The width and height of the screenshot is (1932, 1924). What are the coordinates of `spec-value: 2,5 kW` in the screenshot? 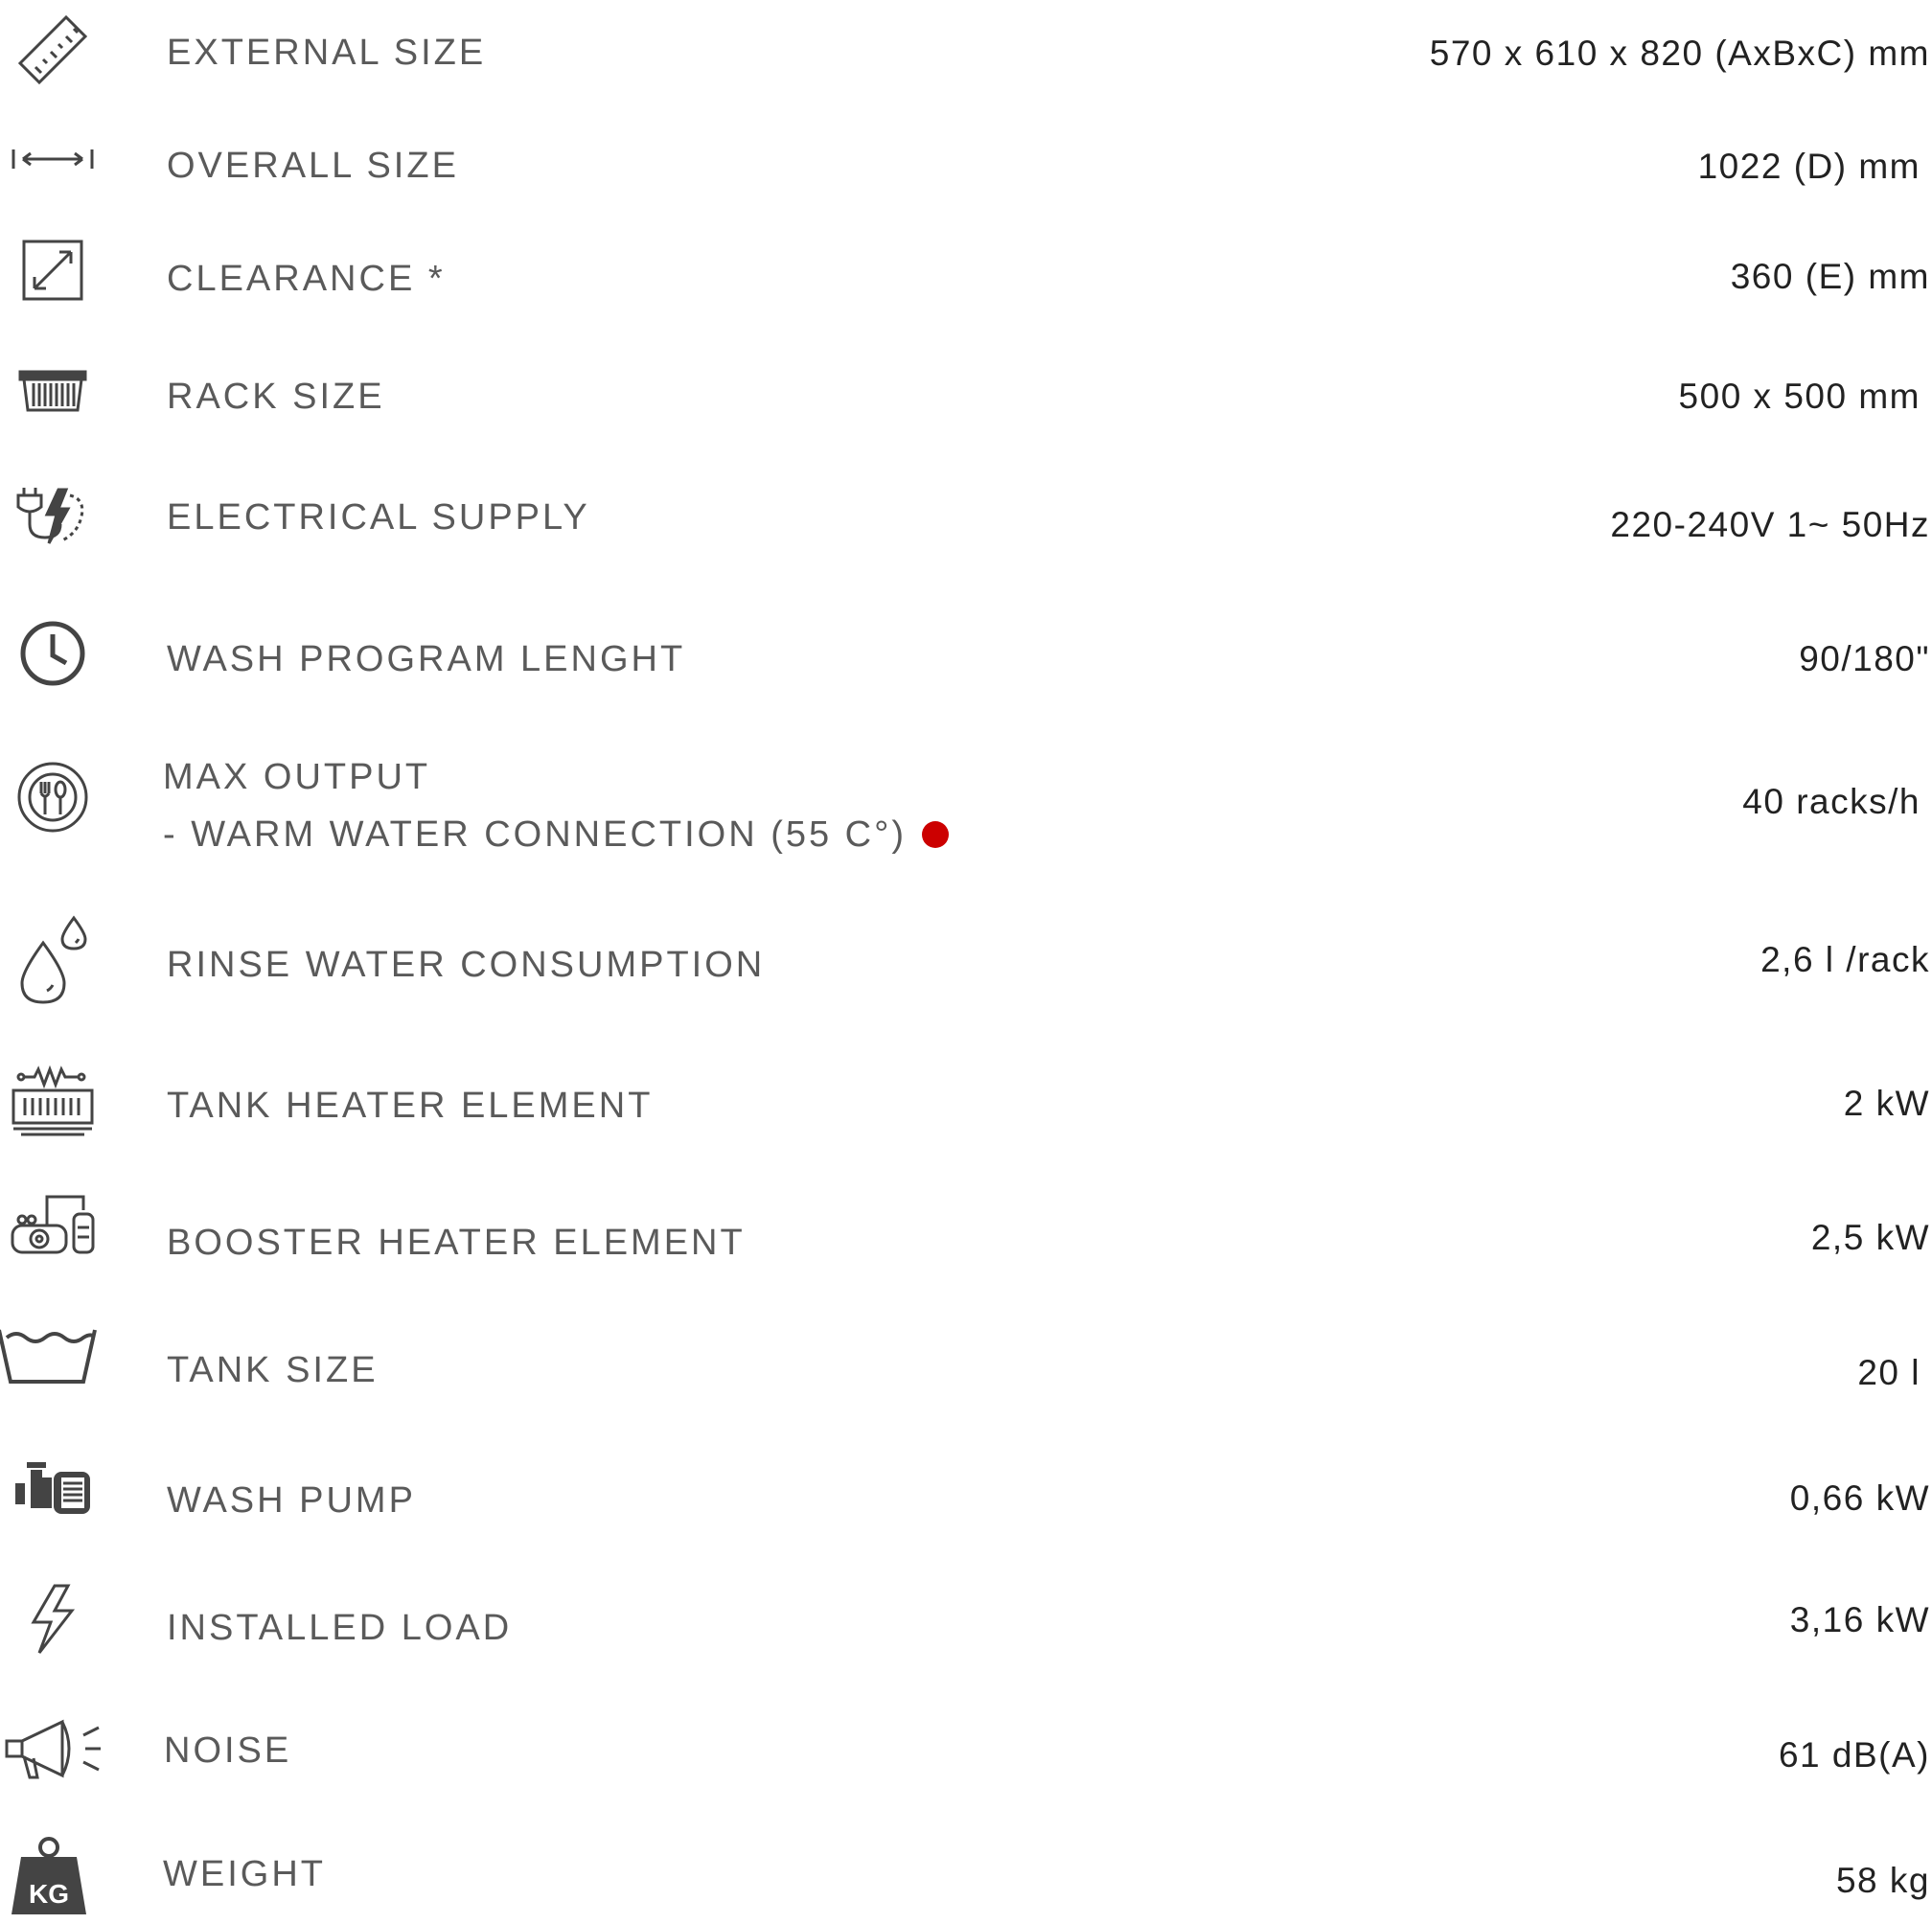 It's located at (1870, 1237).